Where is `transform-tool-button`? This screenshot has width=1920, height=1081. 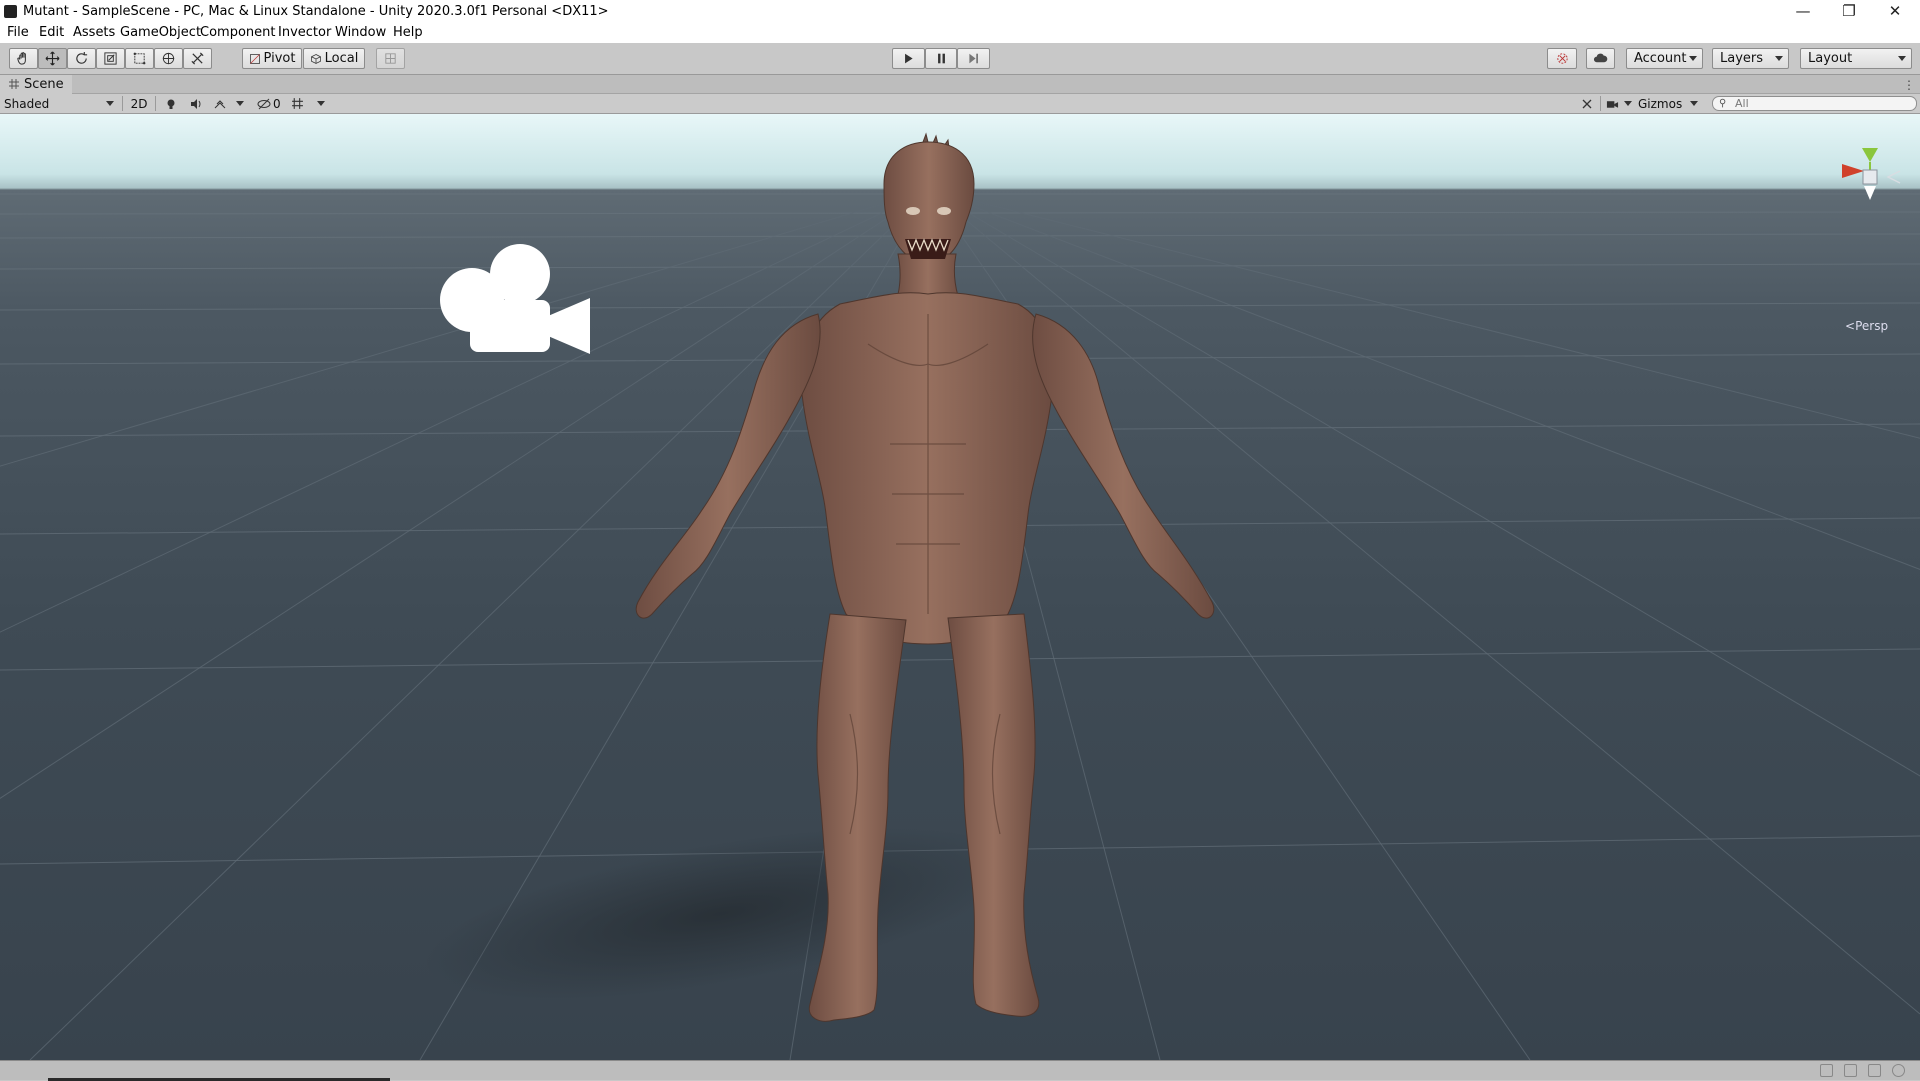 transform-tool-button is located at coordinates (168, 58).